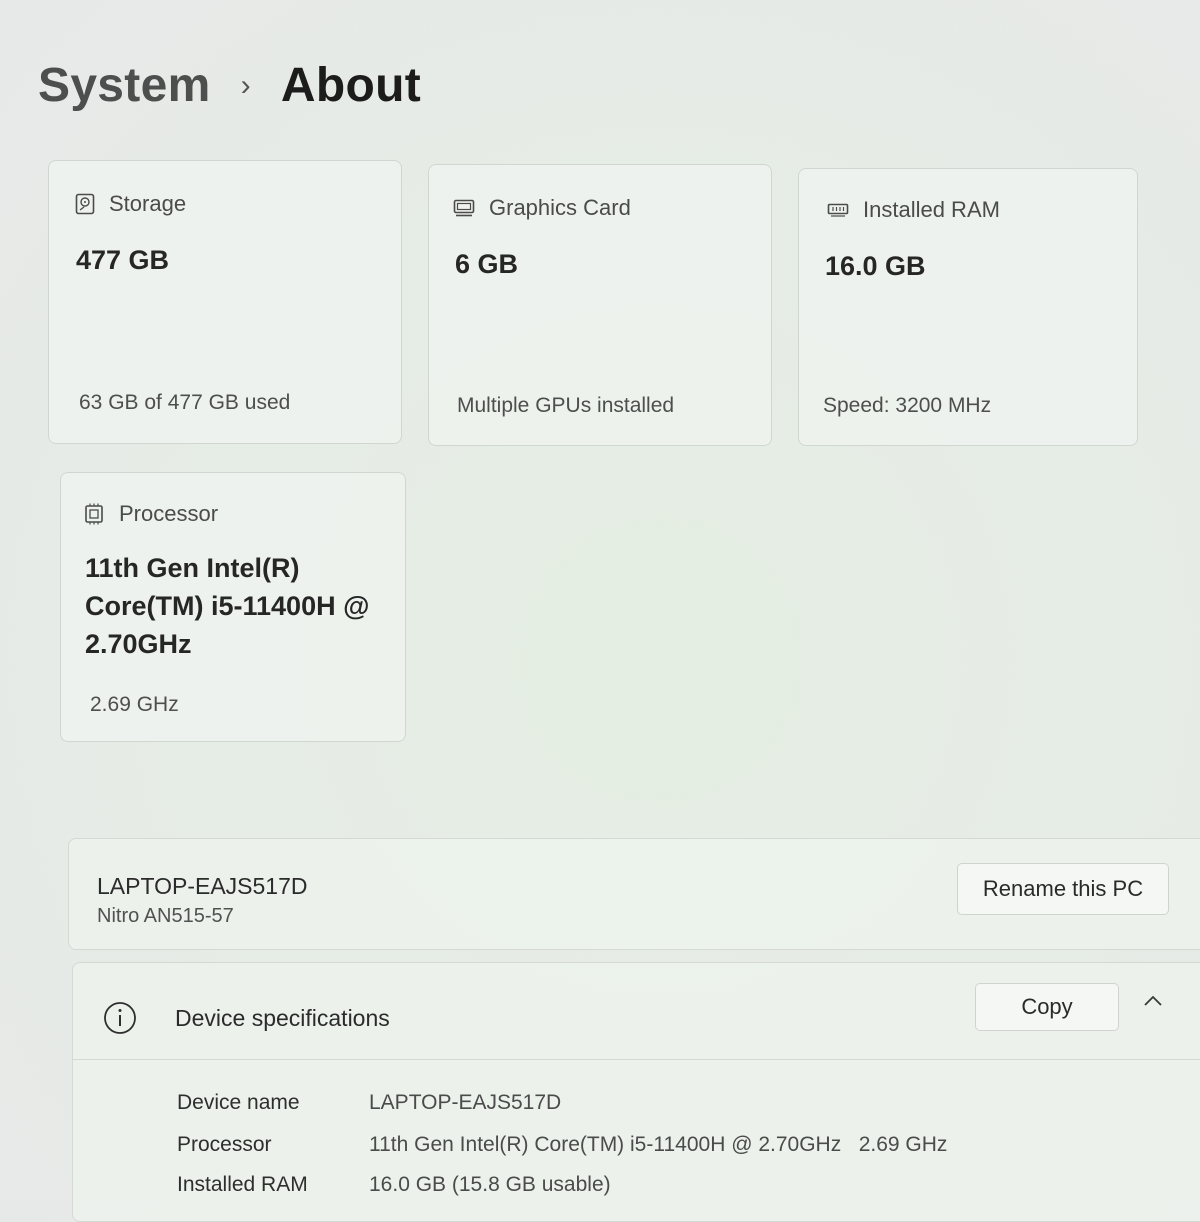 Image resolution: width=1200 pixels, height=1222 pixels. What do you see at coordinates (124, 85) in the screenshot?
I see `breadcrumb-system-link: System` at bounding box center [124, 85].